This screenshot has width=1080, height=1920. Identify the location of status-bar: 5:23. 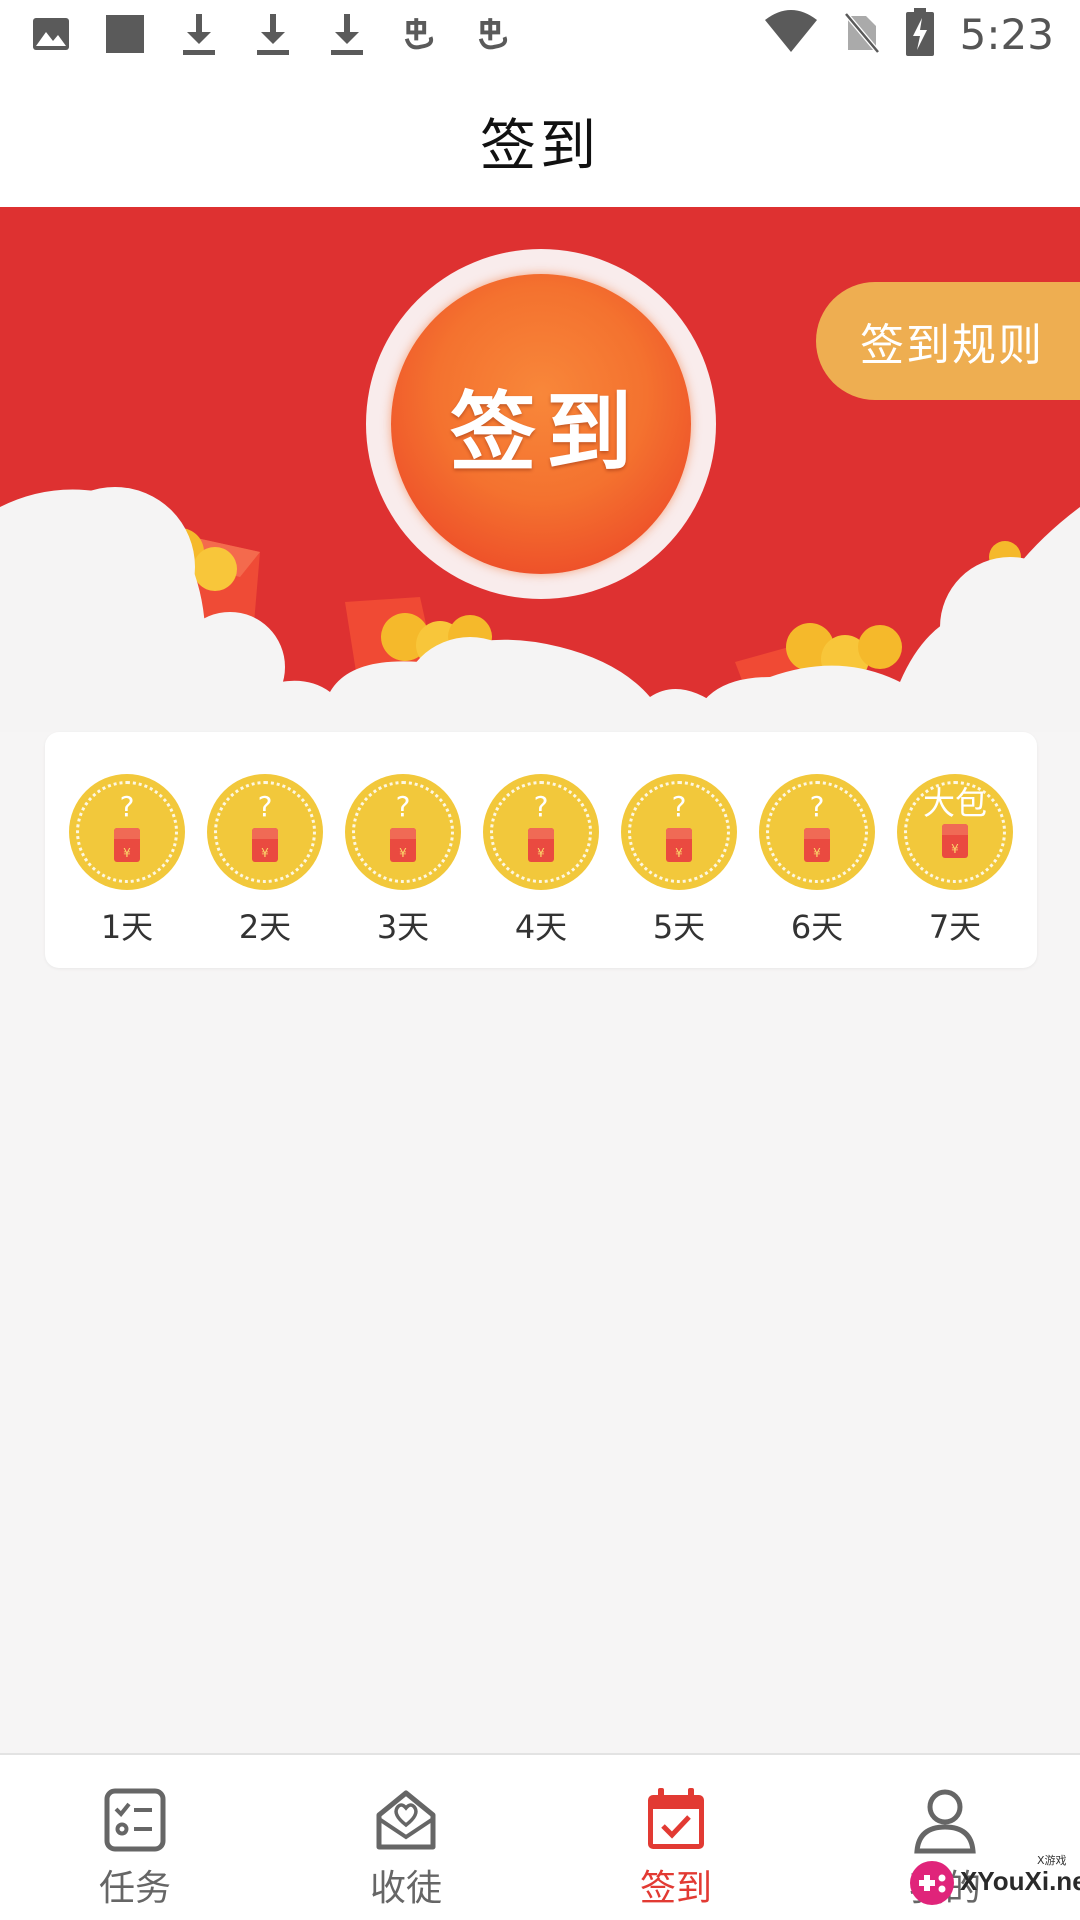
(540, 37).